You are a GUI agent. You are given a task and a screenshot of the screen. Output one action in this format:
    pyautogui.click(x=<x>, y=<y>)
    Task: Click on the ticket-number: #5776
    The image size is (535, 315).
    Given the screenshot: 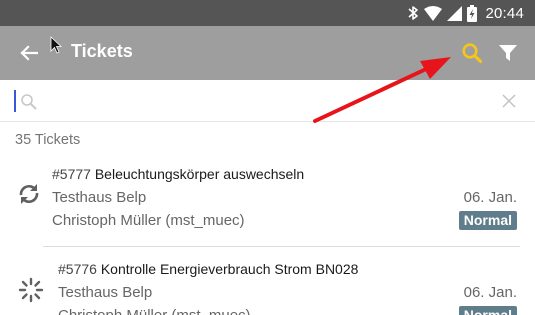 What is the action you would take?
    pyautogui.click(x=77, y=269)
    